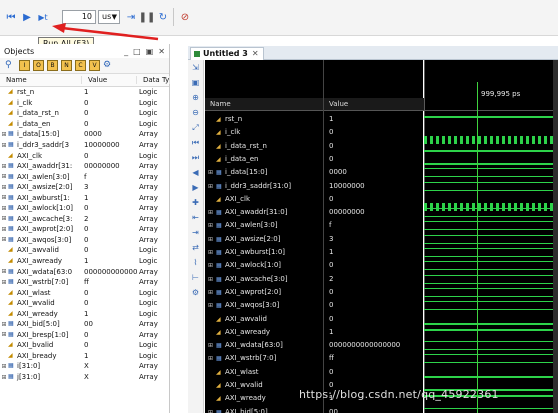 This screenshot has height=413, width=558. I want to click on object-row: ⊞ ▦ i[31:0] X Array, so click(84, 366).